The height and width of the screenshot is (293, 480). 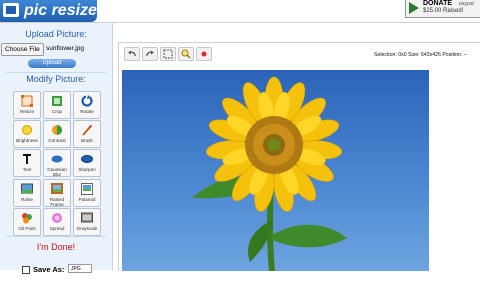 What do you see at coordinates (57, 101) in the screenshot?
I see `crop-icon` at bounding box center [57, 101].